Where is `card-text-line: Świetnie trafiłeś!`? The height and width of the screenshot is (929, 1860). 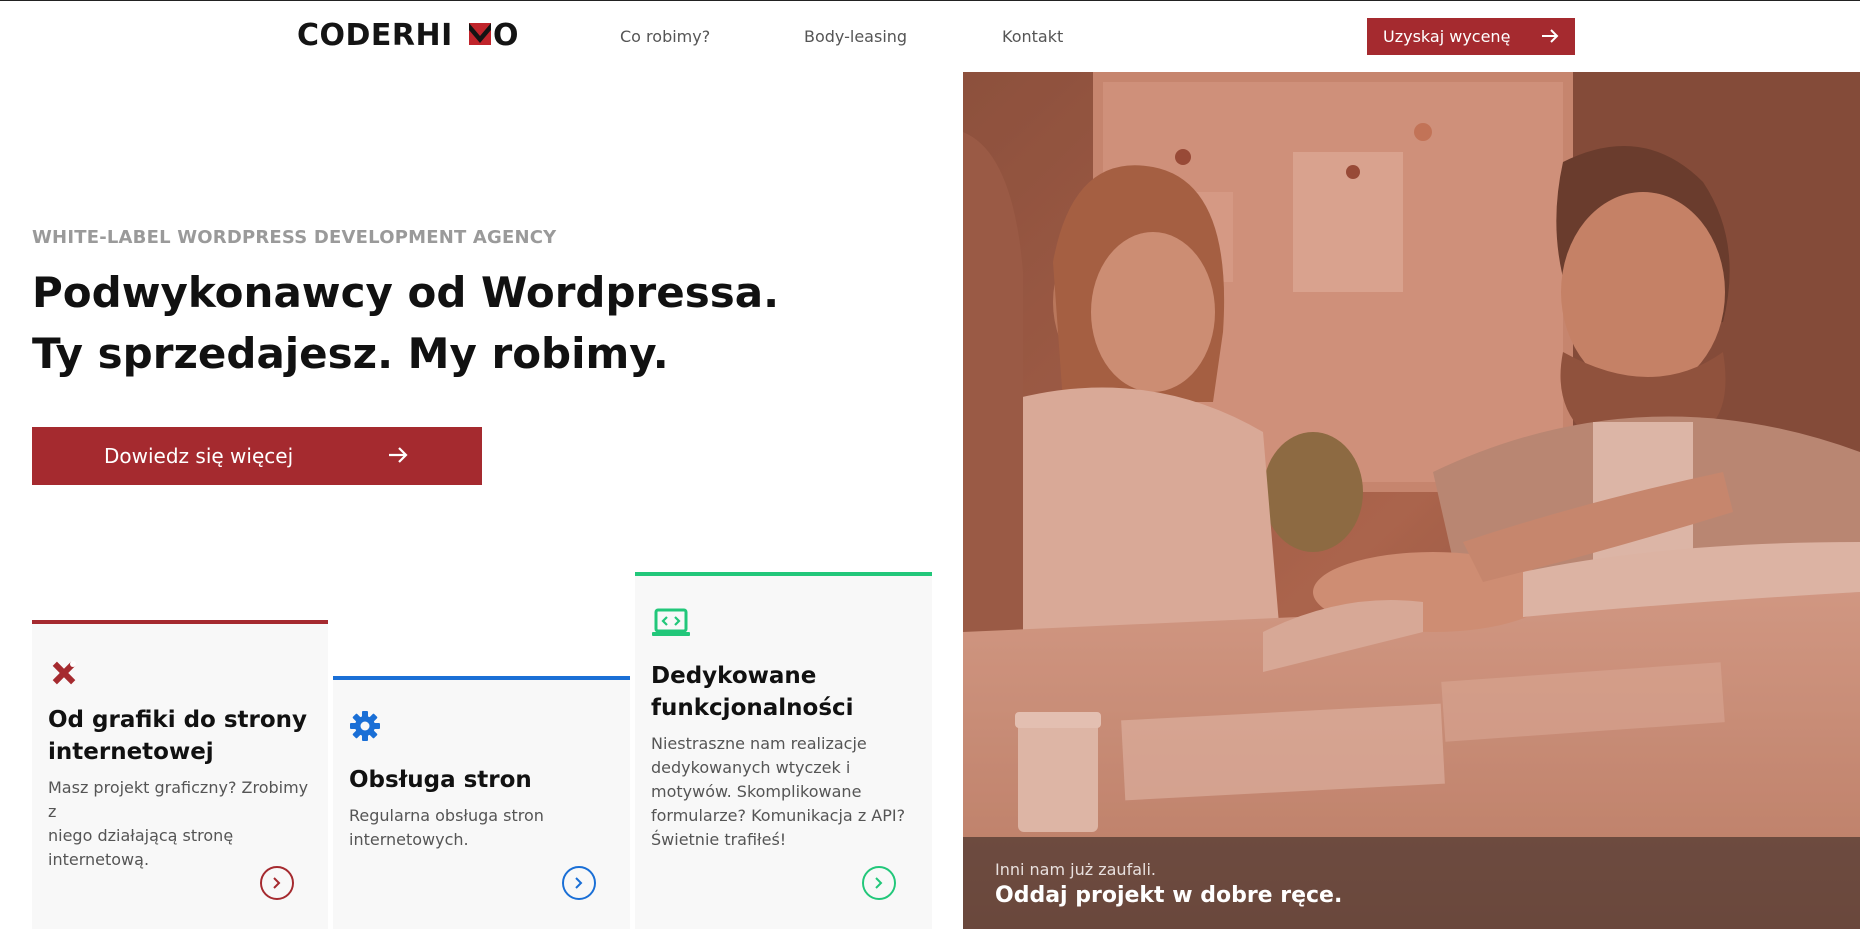
card-text-line: Świetnie trafiłeś! is located at coordinates (719, 839).